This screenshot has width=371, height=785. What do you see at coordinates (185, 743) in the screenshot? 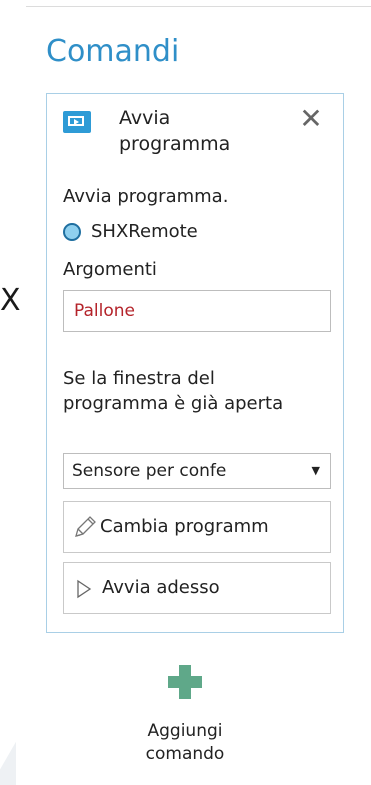
I see `add-command-button: Aggiungi comando` at bounding box center [185, 743].